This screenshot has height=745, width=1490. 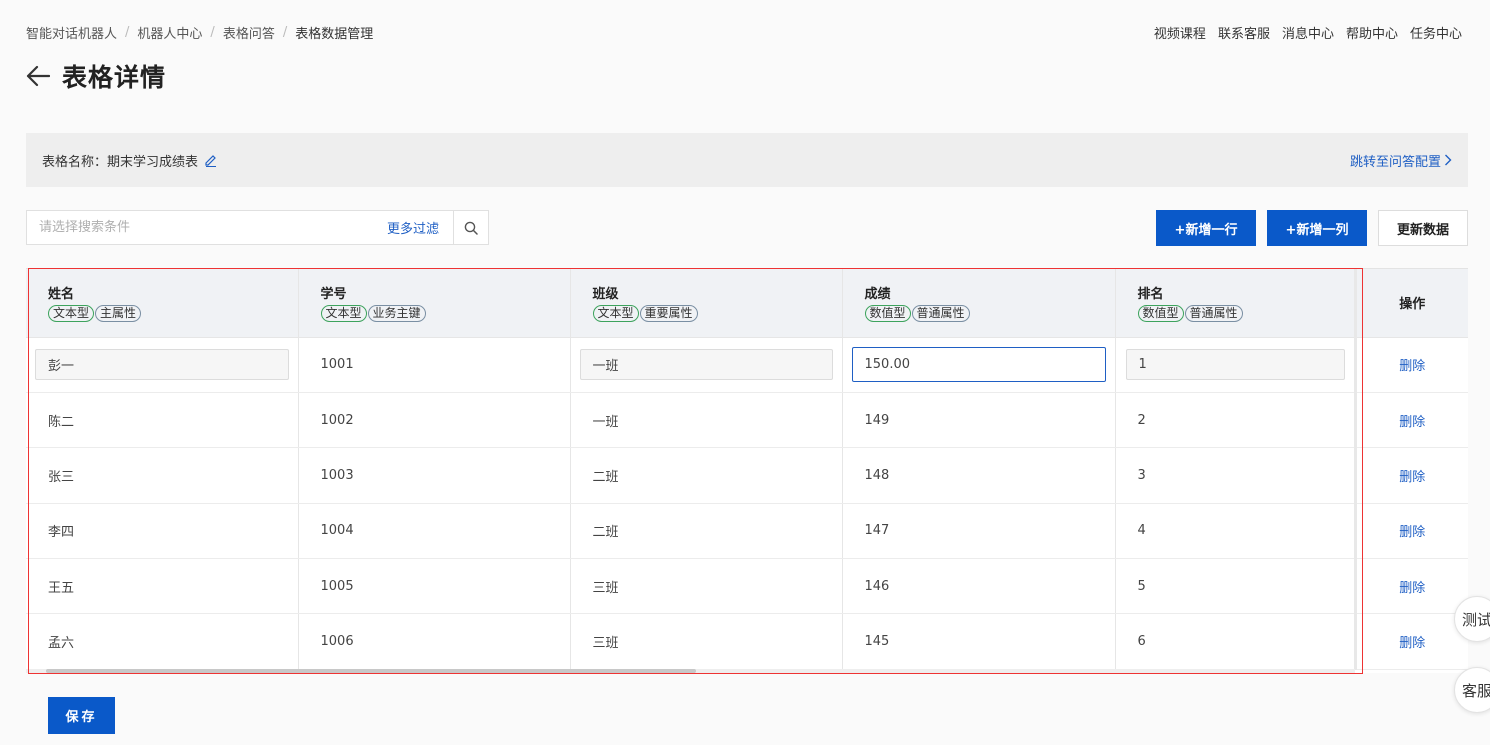 What do you see at coordinates (1206, 228) in the screenshot?
I see `add-row-button: +新增一行` at bounding box center [1206, 228].